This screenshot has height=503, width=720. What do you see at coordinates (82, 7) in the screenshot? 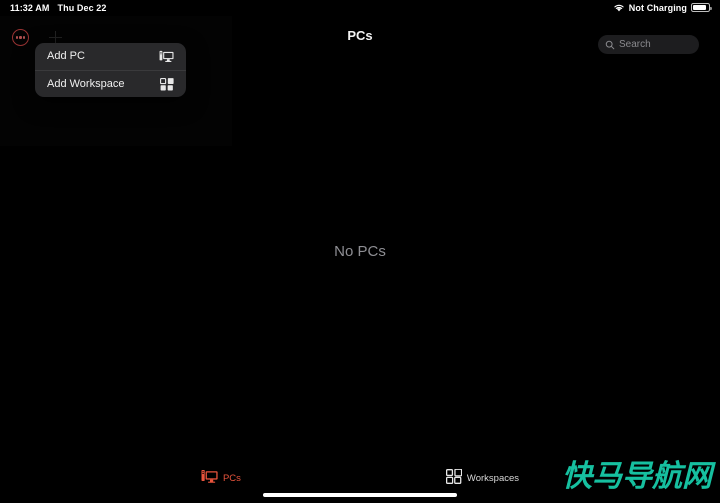
I see `status-bar-date: Thu Dec 22` at bounding box center [82, 7].